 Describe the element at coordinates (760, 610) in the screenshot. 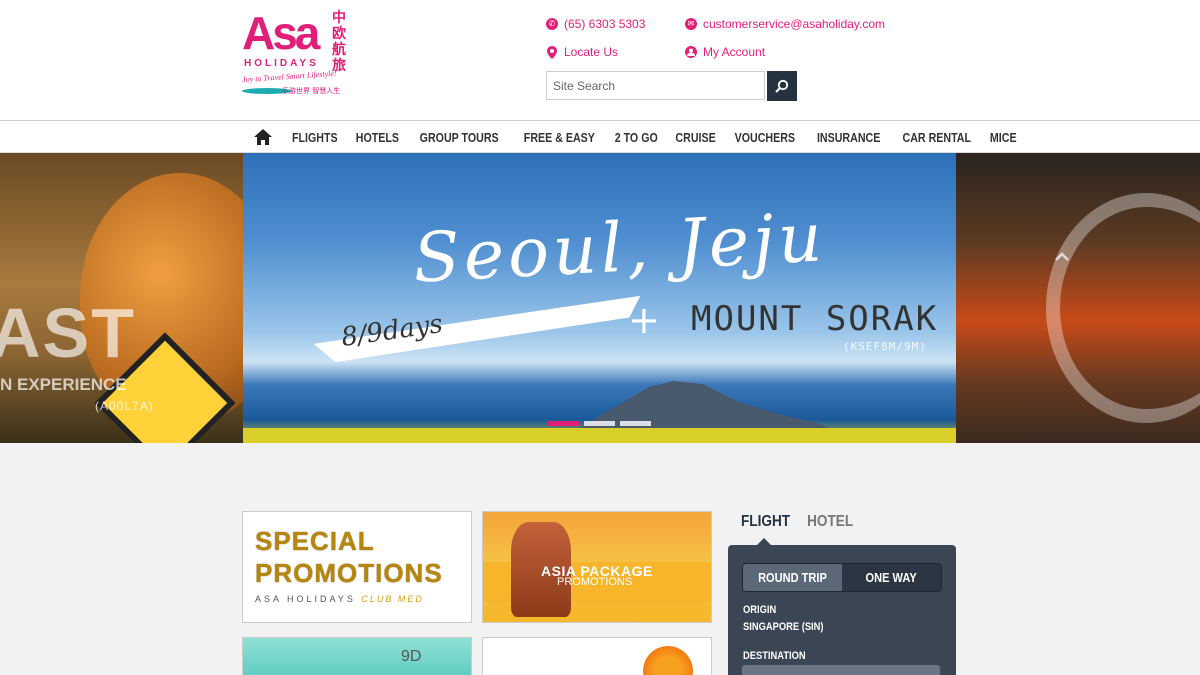

I see `origin-label: ORIGIN` at that location.